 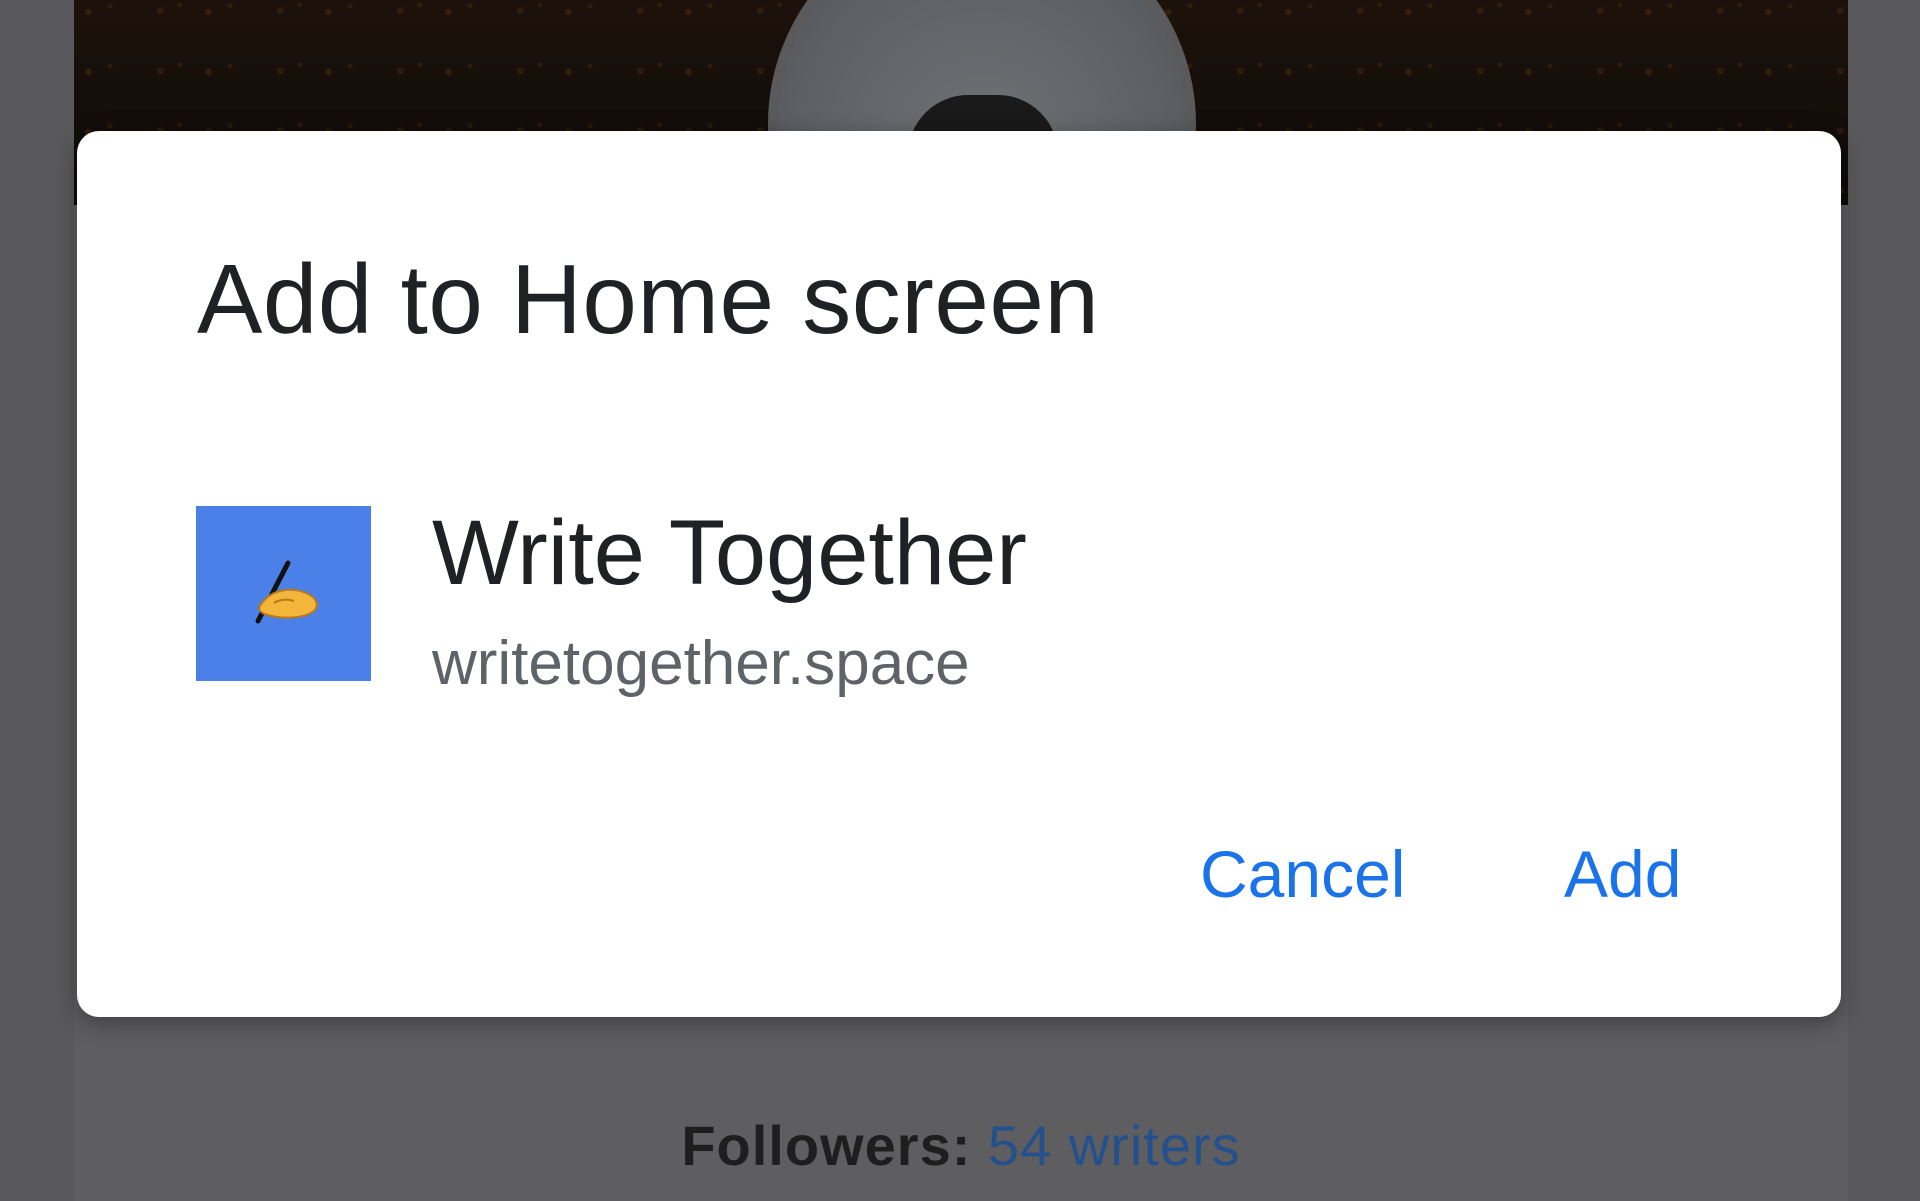 What do you see at coordinates (1302, 874) in the screenshot?
I see `cancel-button: Cancel` at bounding box center [1302, 874].